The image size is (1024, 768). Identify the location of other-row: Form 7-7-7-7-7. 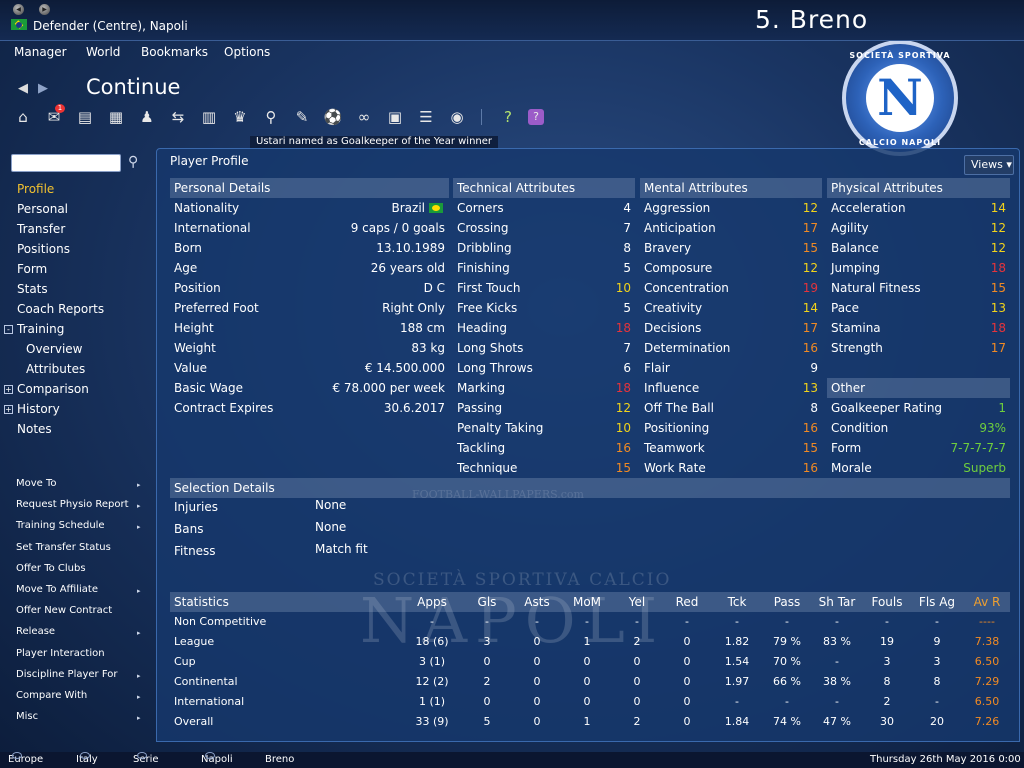
(918, 448).